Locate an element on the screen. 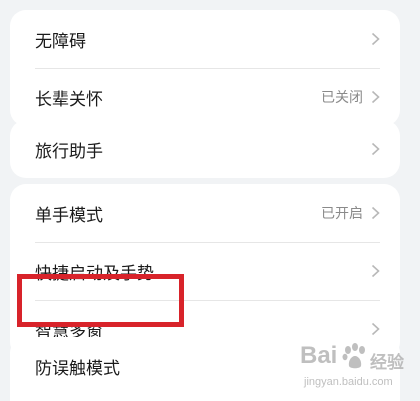  settings-item-one-hand-mode: 单手模式 已开启 is located at coordinates (205, 213).